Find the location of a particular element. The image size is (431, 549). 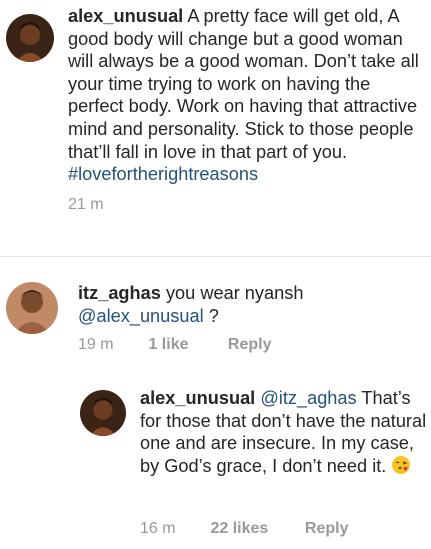

comment-meta: 19 m 1 like Reply is located at coordinates (174, 345).